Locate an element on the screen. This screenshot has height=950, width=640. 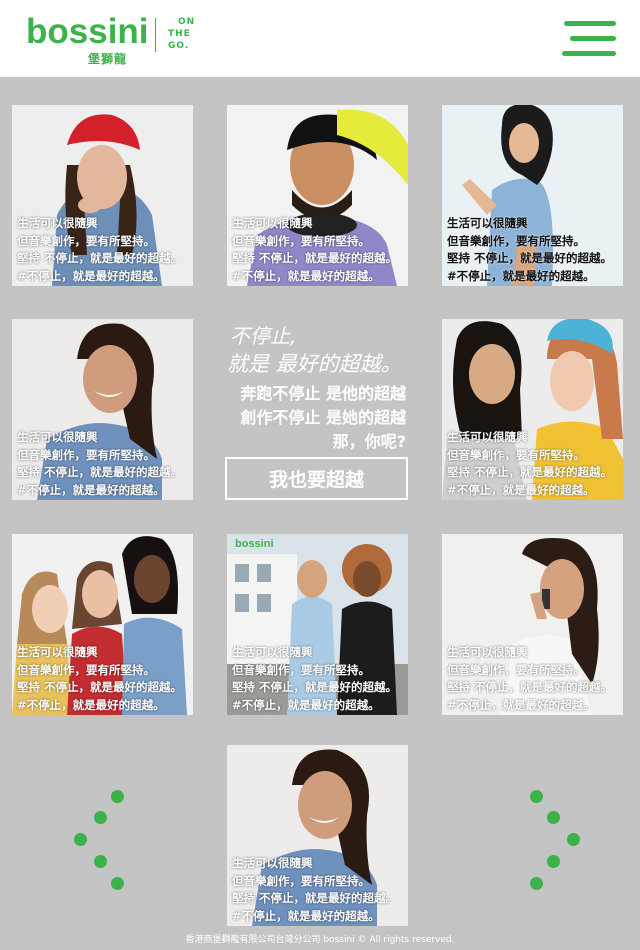
next-page-arrow-icon is located at coordinates (555, 840).